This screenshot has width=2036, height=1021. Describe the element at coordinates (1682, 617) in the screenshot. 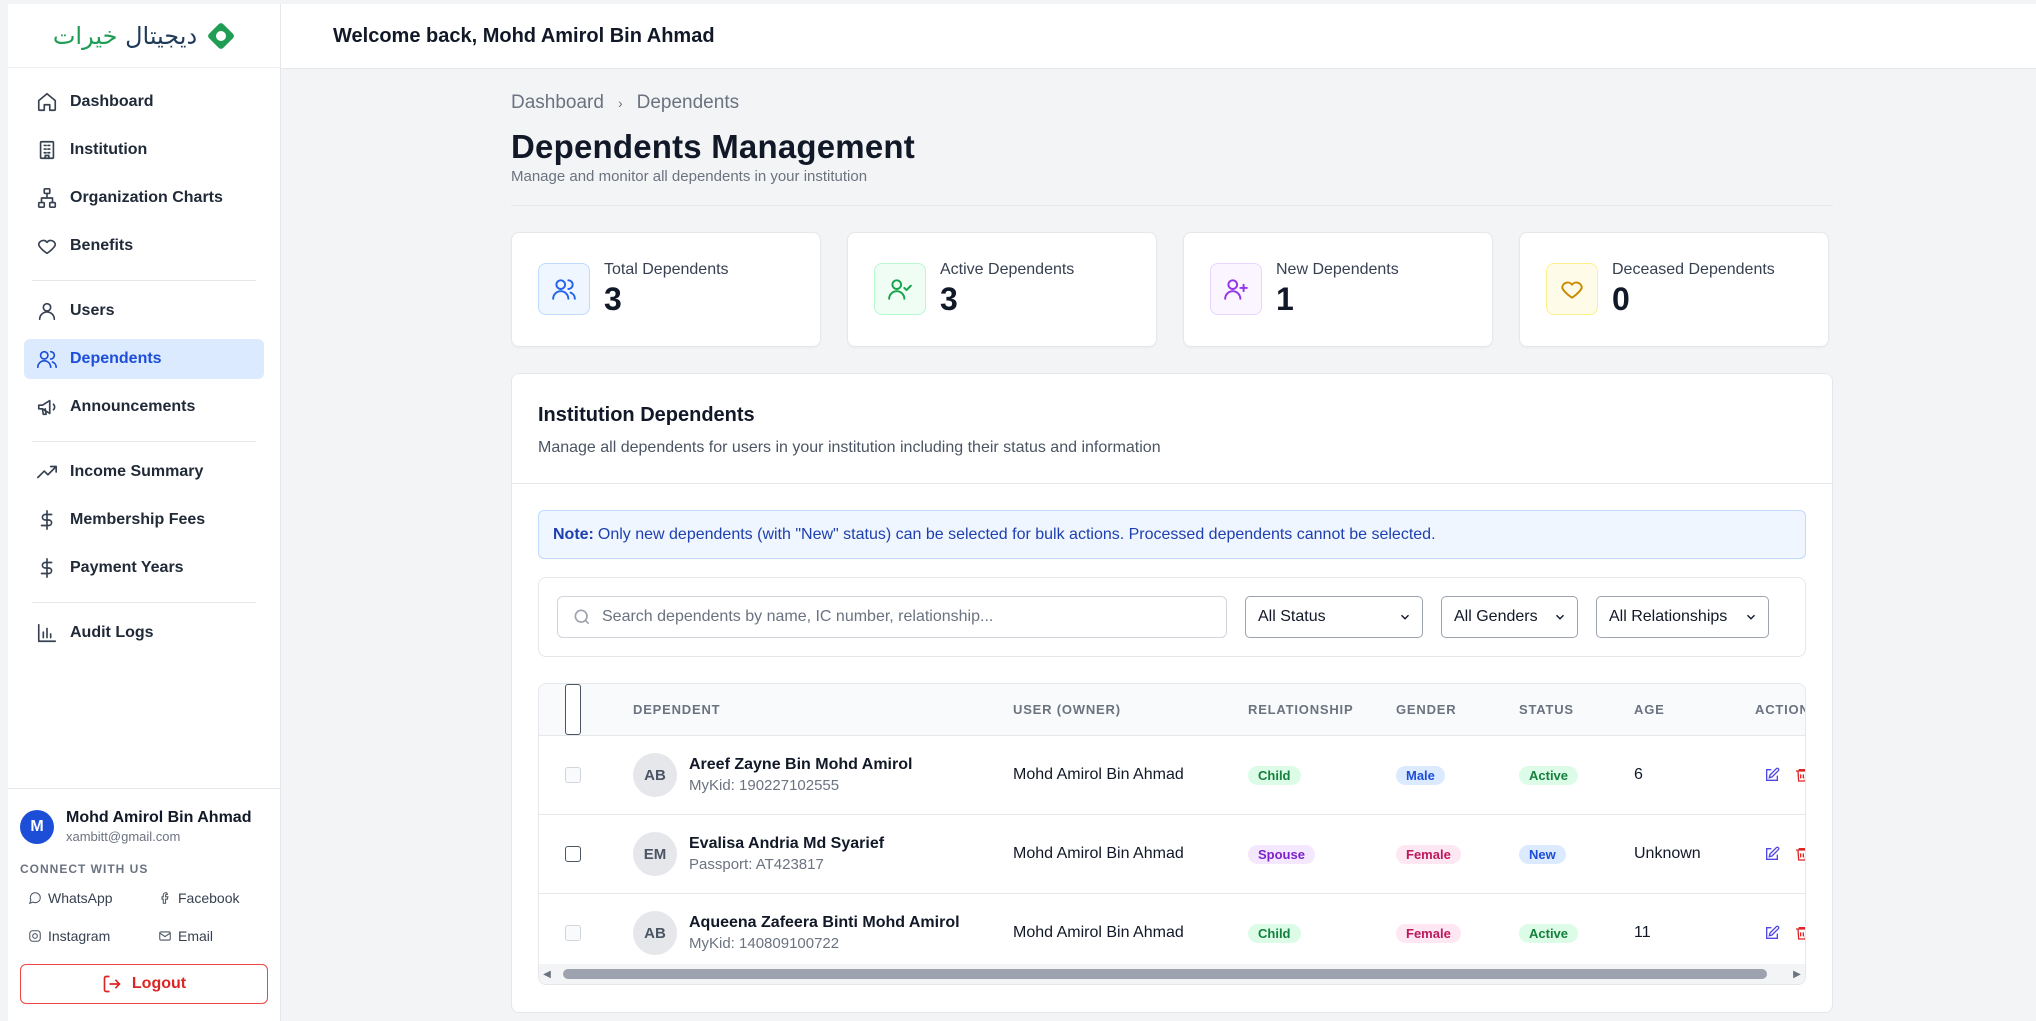

I see `relationship-filter-select: All Relationships` at that location.